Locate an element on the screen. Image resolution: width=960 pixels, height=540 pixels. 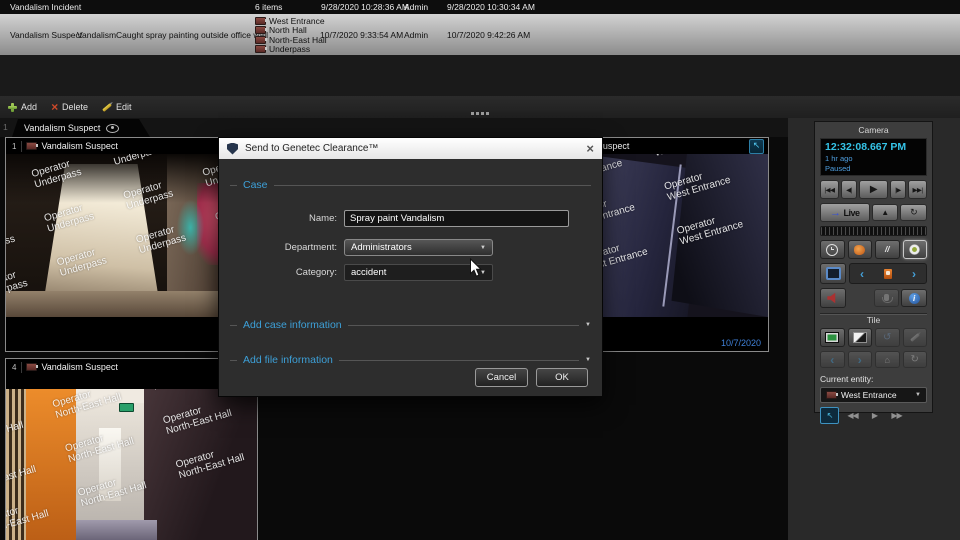
close-icon: × is located at coordinates (590, 148).